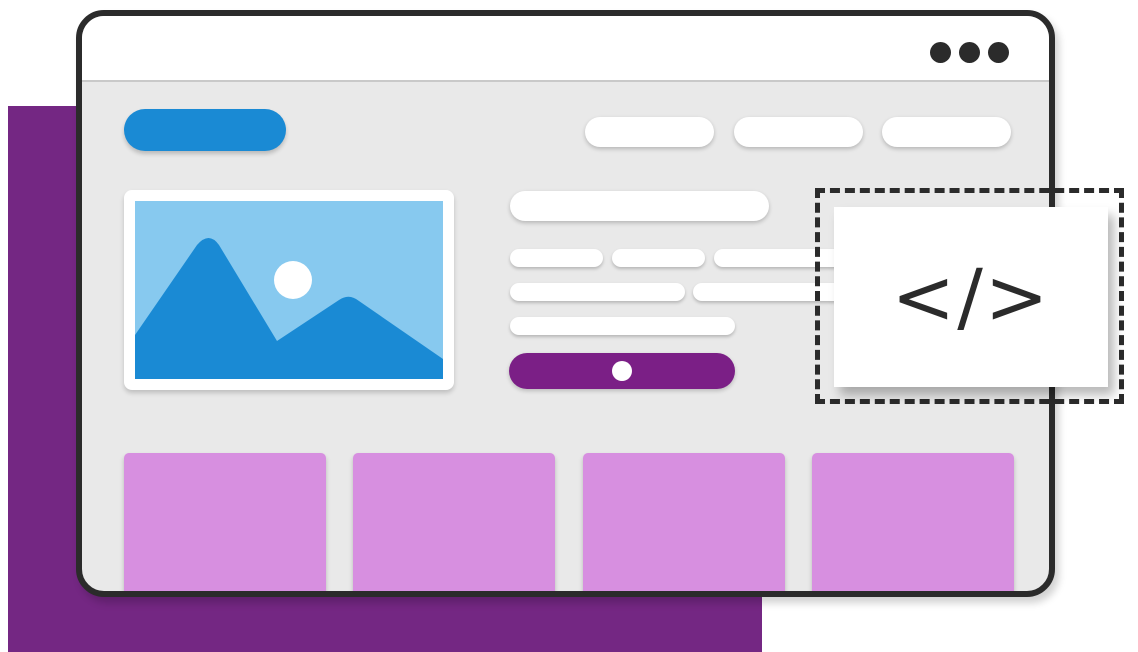 The height and width of the screenshot is (652, 1138). I want to click on cta-button-placeholder, so click(622, 371).